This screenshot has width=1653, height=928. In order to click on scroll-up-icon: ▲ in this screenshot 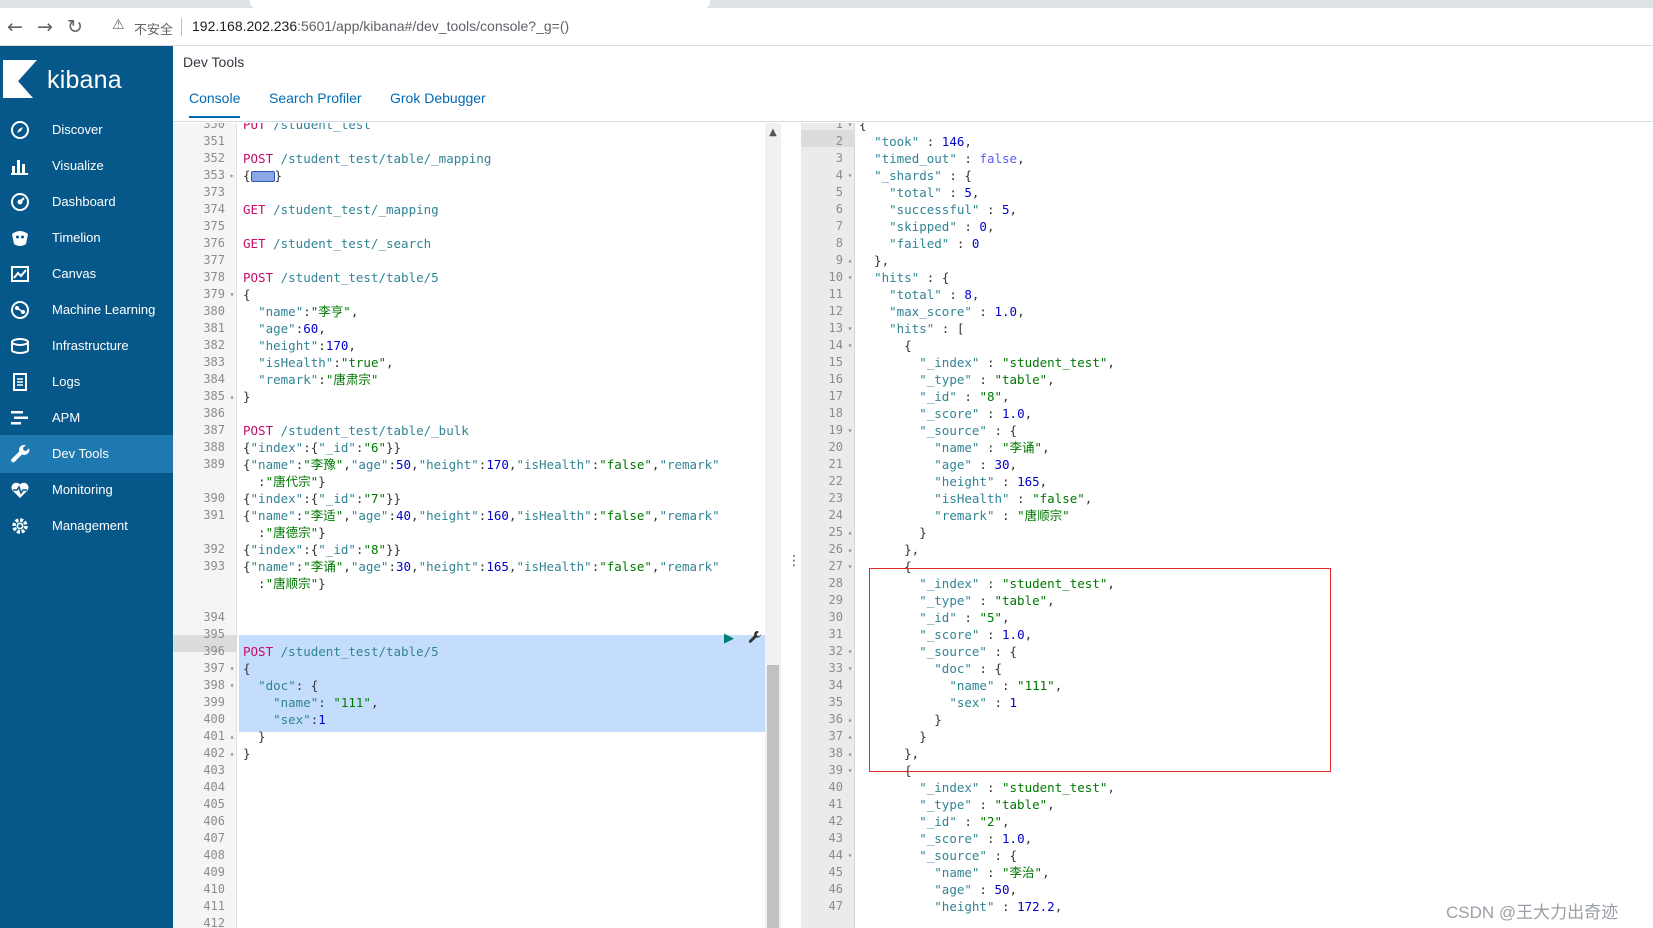, I will do `click(773, 132)`.